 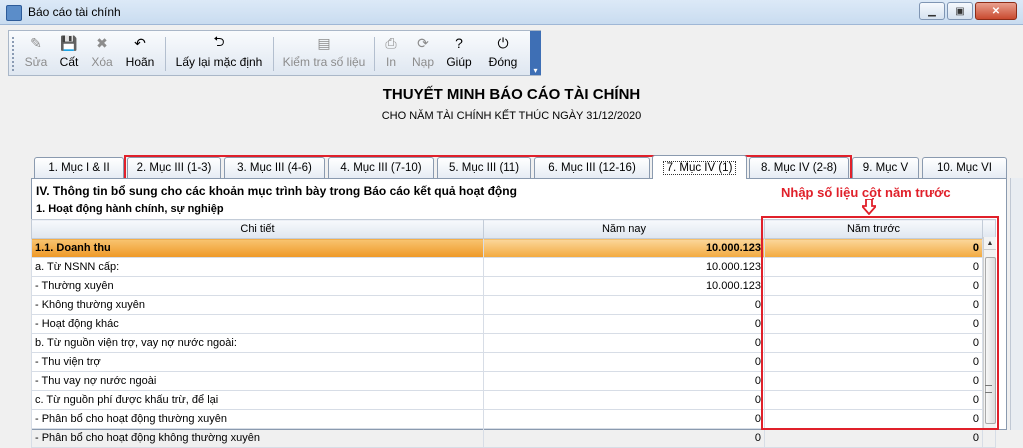 What do you see at coordinates (422, 62) in the screenshot?
I see `load-label: Nạp` at bounding box center [422, 62].